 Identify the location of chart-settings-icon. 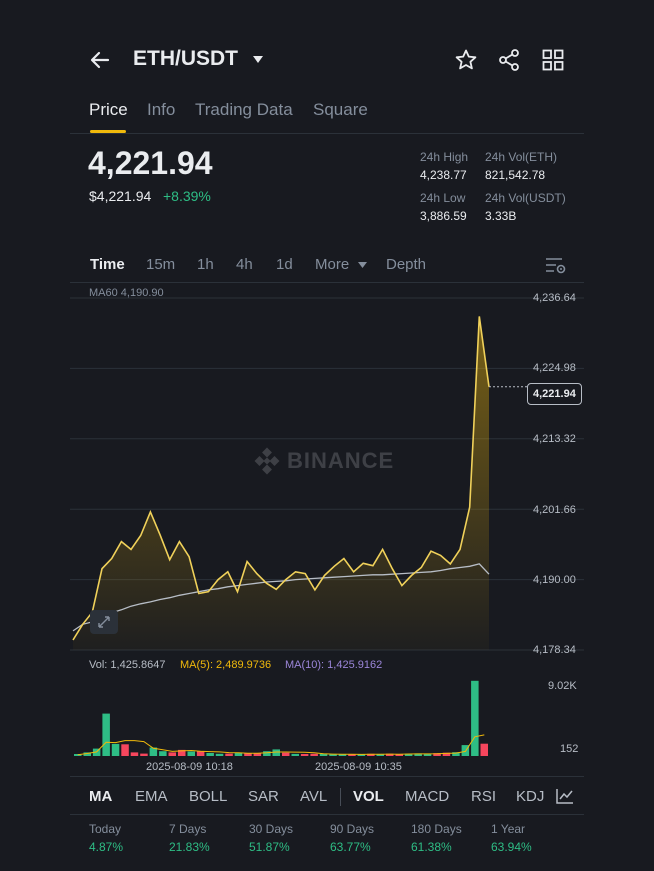
(556, 265).